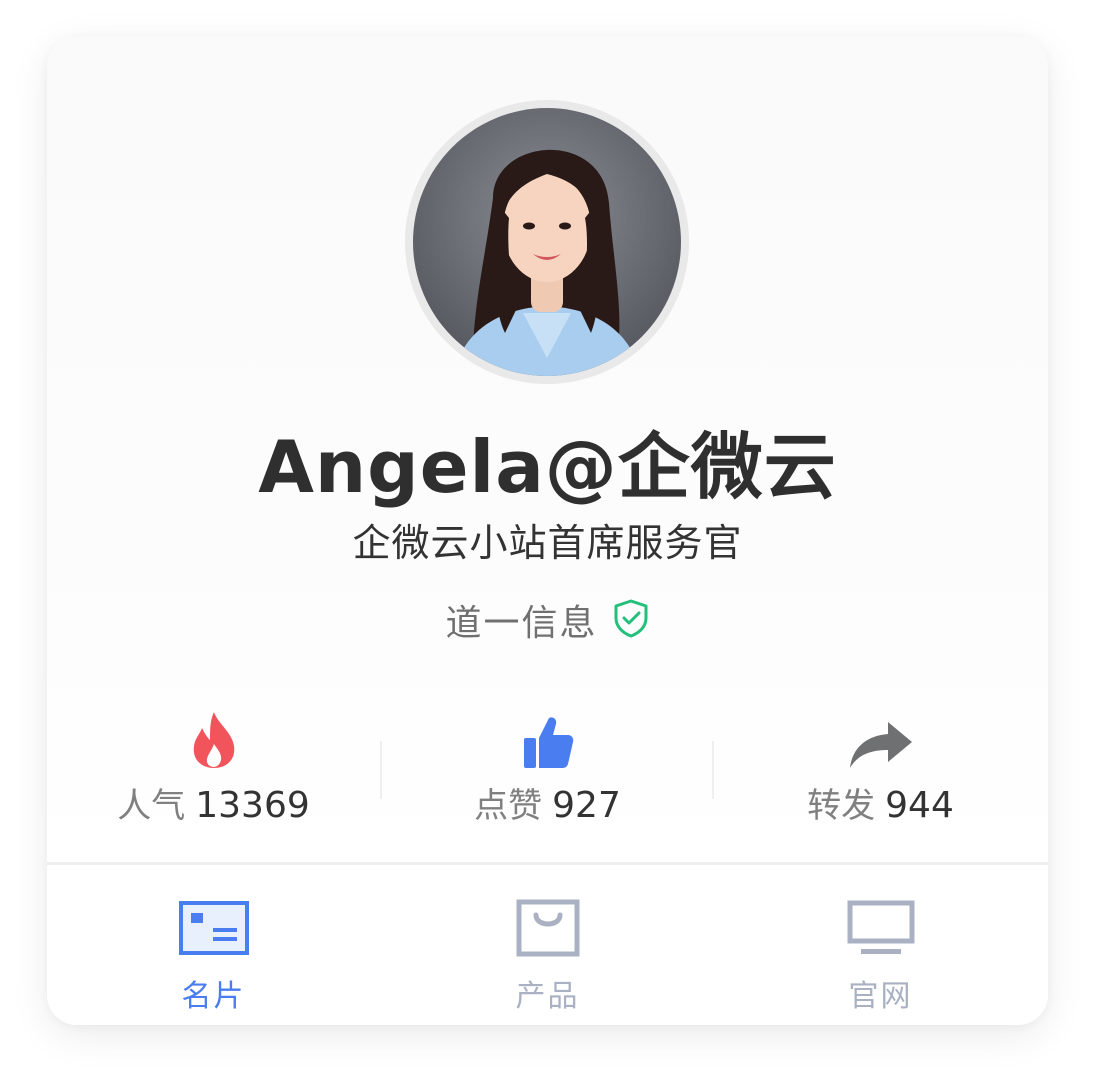  Describe the element at coordinates (547, 739) in the screenshot. I see `thumbs-up-icon` at that location.